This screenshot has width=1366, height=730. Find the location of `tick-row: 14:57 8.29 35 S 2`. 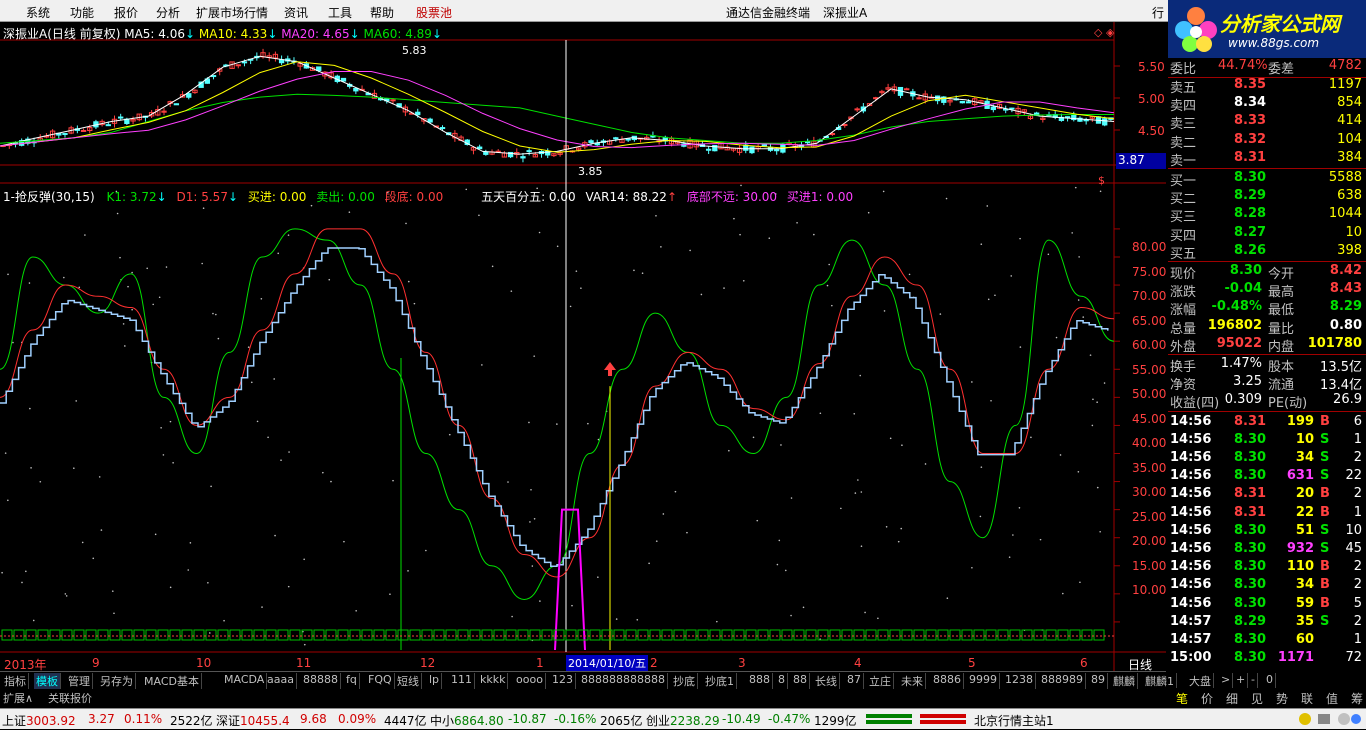

tick-row: 14:57 8.29 35 S 2 is located at coordinates (1266, 621).